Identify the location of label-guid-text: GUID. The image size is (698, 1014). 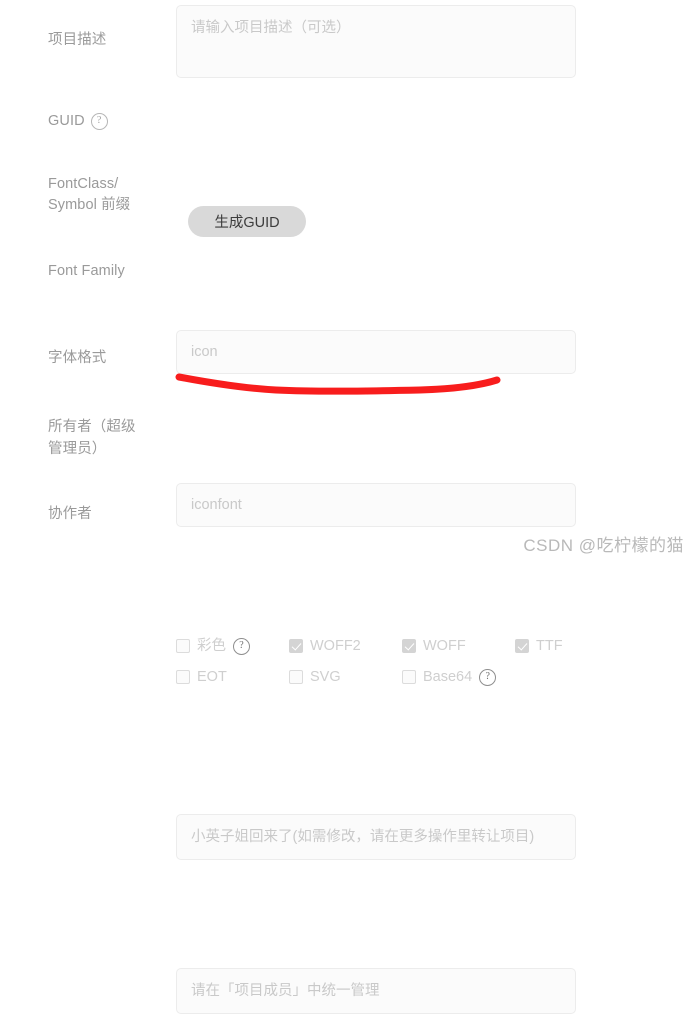
(66, 121).